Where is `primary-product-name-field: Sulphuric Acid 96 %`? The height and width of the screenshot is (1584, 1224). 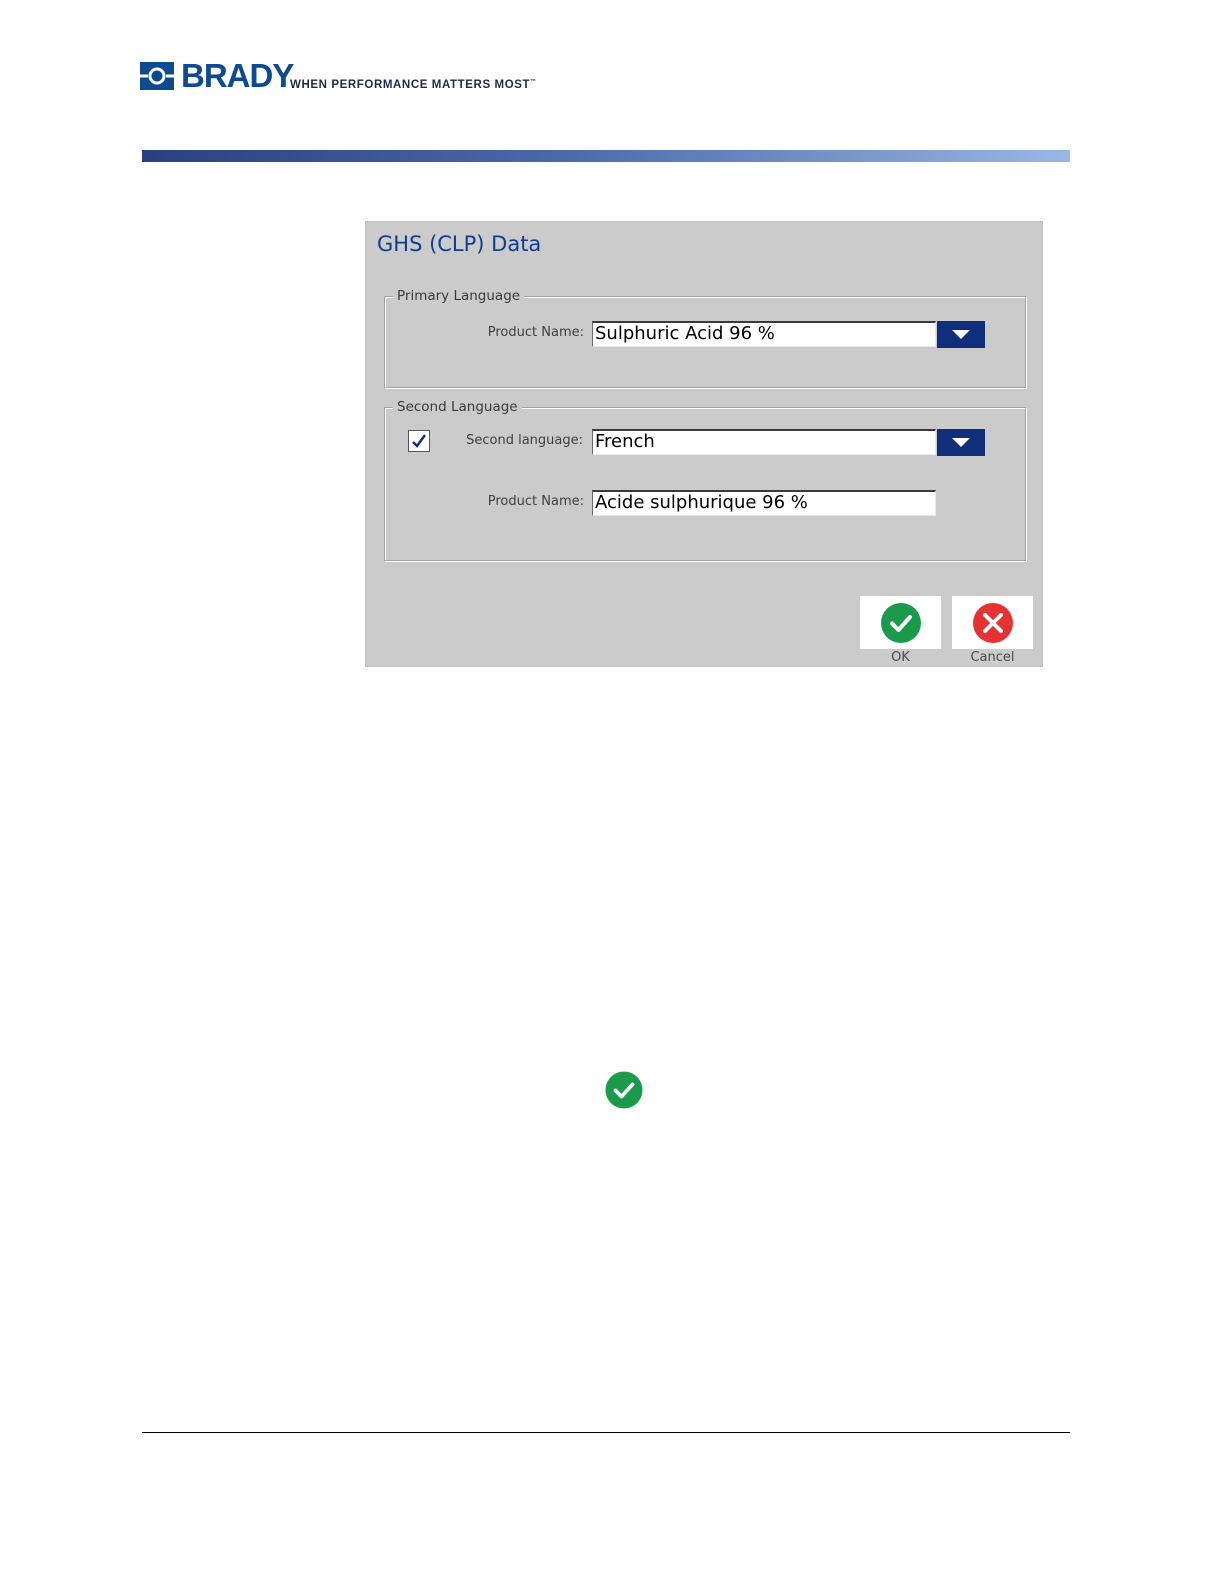 primary-product-name-field: Sulphuric Acid 96 % is located at coordinates (764, 334).